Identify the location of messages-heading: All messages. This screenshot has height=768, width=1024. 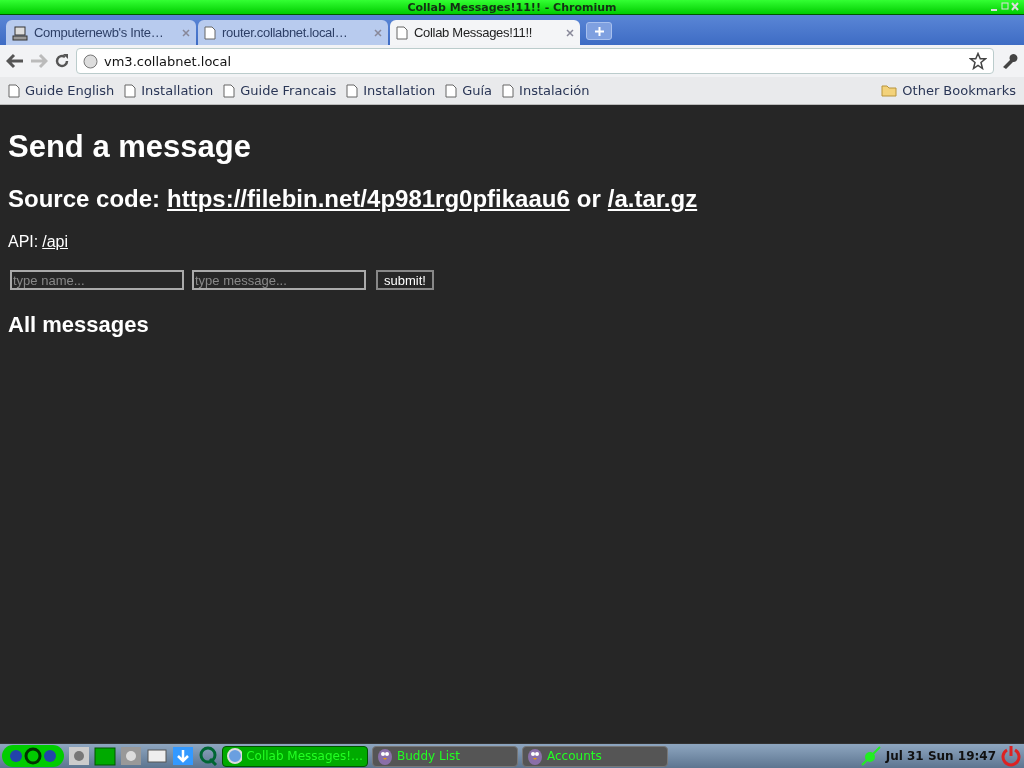
(79, 325).